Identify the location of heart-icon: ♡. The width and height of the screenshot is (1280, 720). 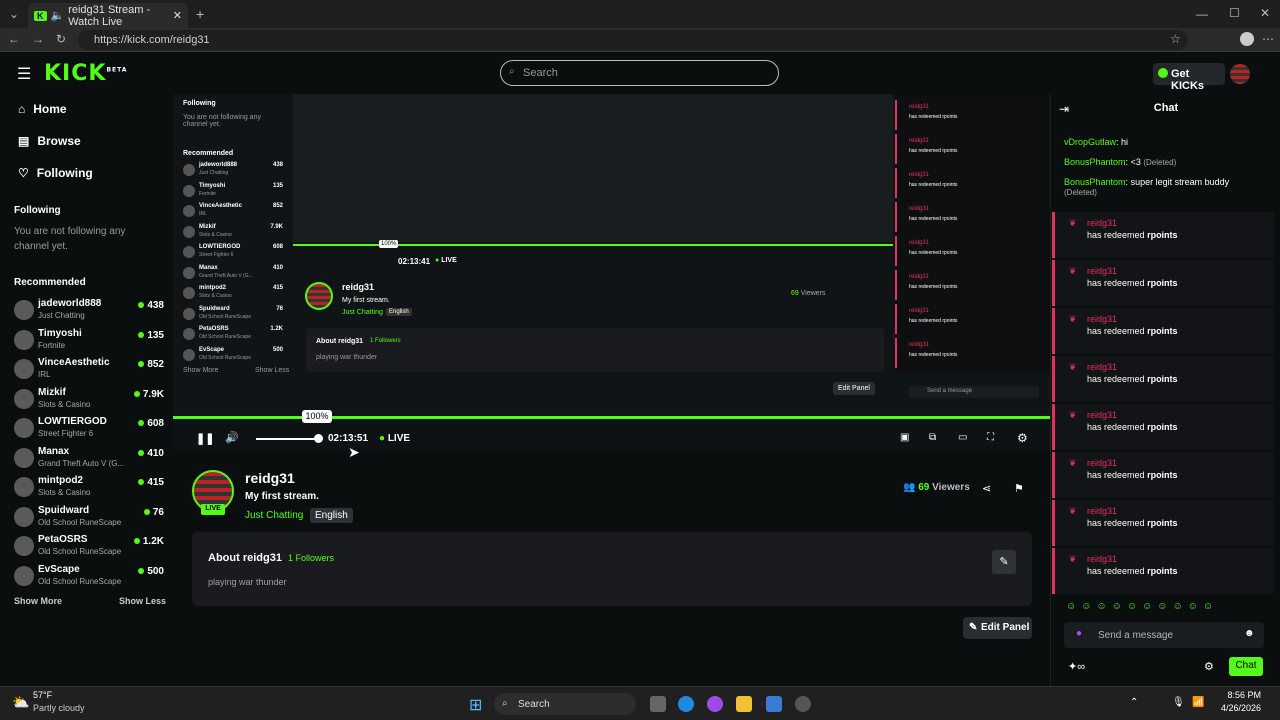
(23, 173).